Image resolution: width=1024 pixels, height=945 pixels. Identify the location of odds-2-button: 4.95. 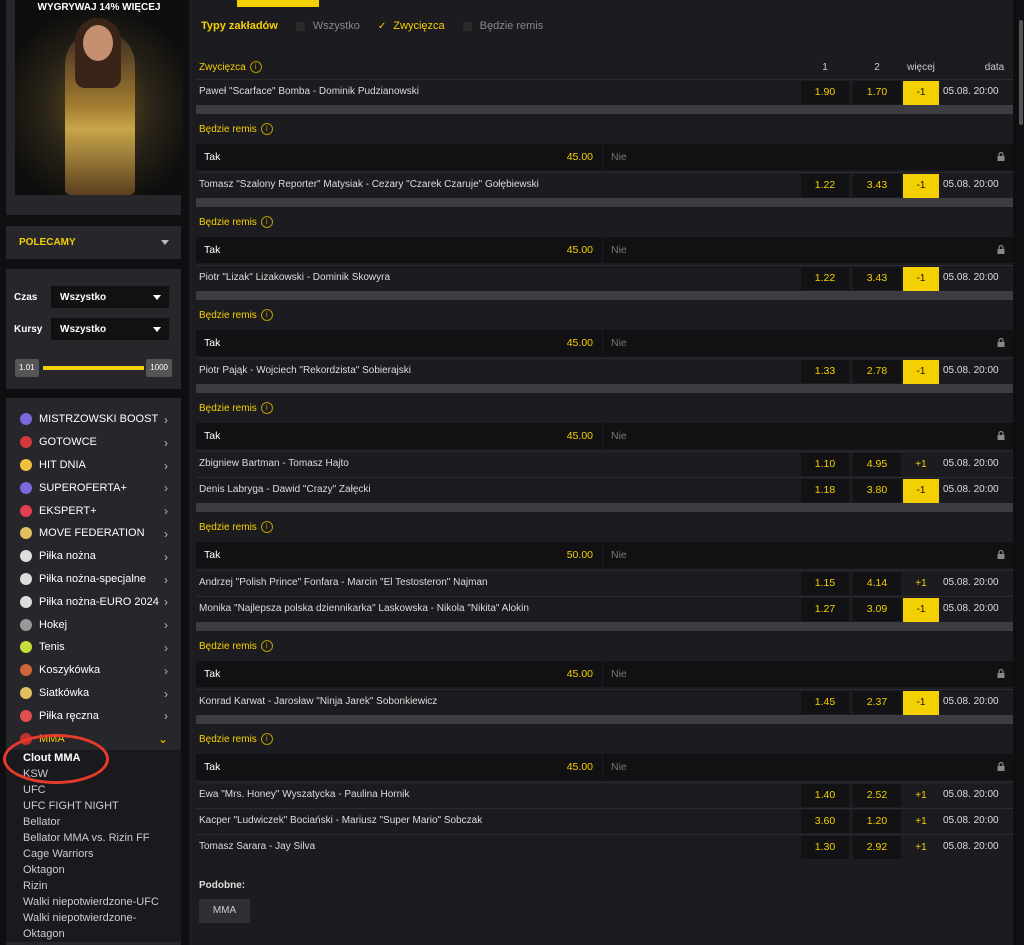
(877, 464).